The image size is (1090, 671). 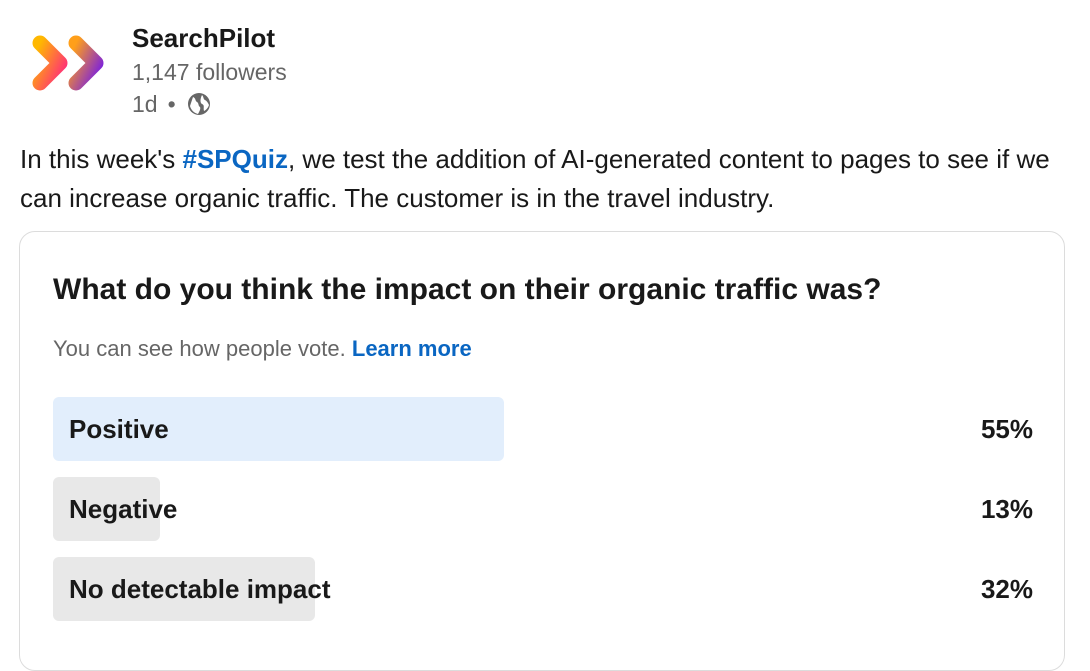 What do you see at coordinates (70, 66) in the screenshot?
I see `searchpilot-logo-icon` at bounding box center [70, 66].